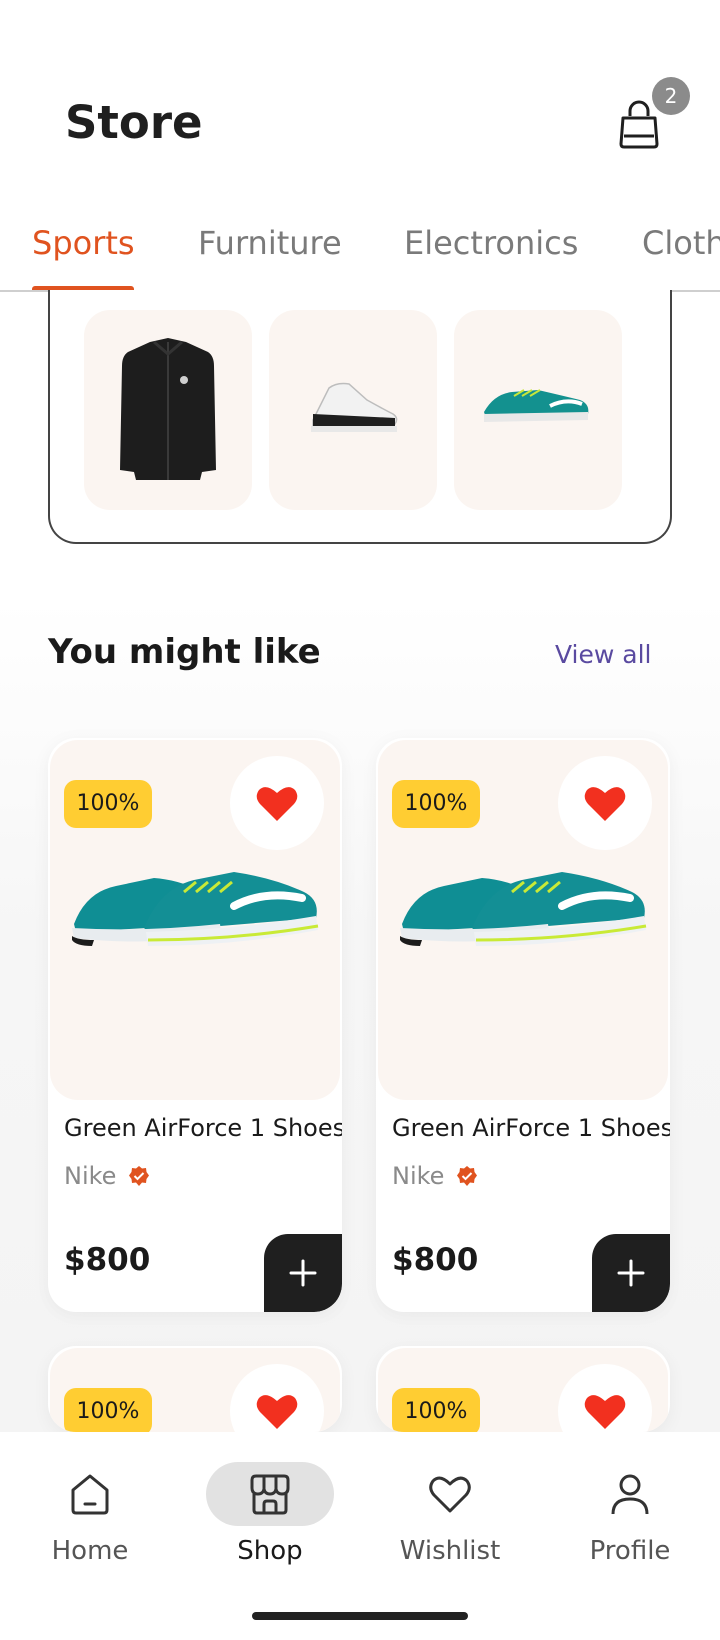 The height and width of the screenshot is (1640, 720). Describe the element at coordinates (90, 1494) in the screenshot. I see `home-icon` at that location.